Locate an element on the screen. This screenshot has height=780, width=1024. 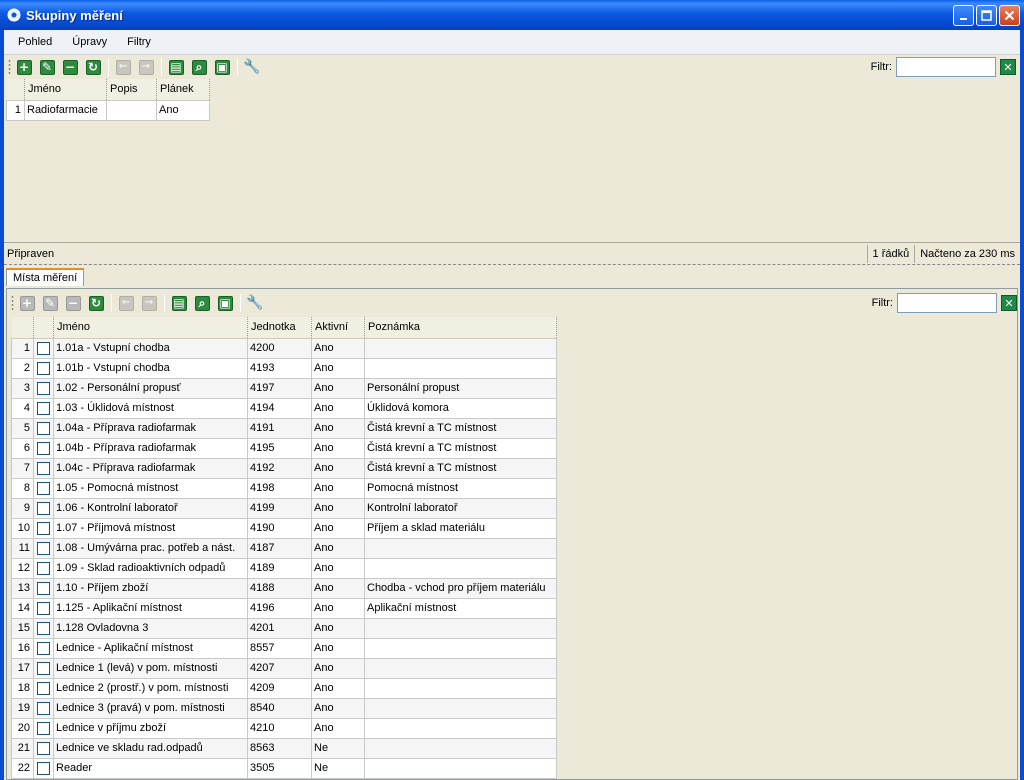
cell-name: 1.05 - Pomocná místnost is located at coordinates (150, 488).